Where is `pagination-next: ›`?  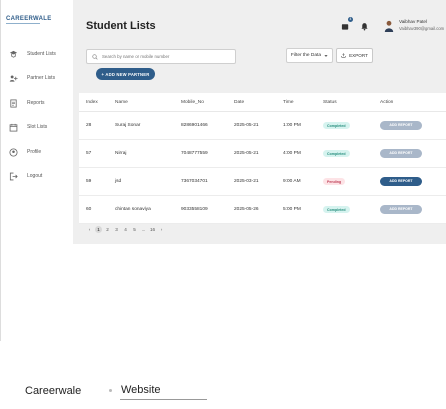
pagination-next: › is located at coordinates (161, 229).